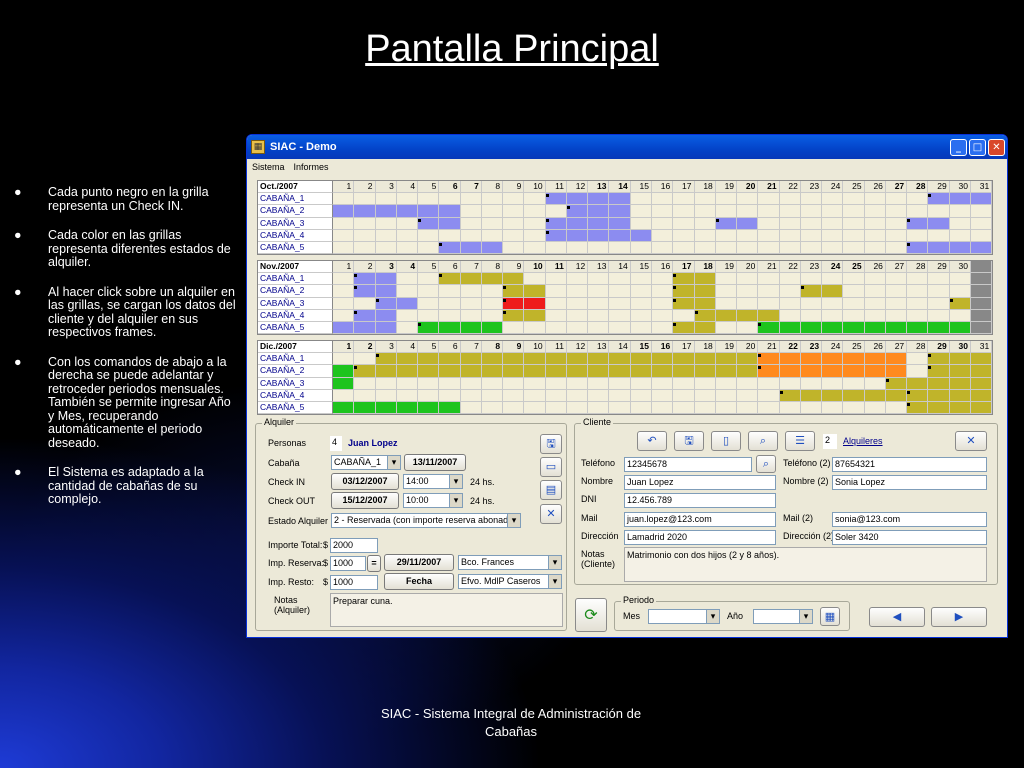  Describe the element at coordinates (700, 500) in the screenshot. I see `dni-input: 12.456.789` at that location.